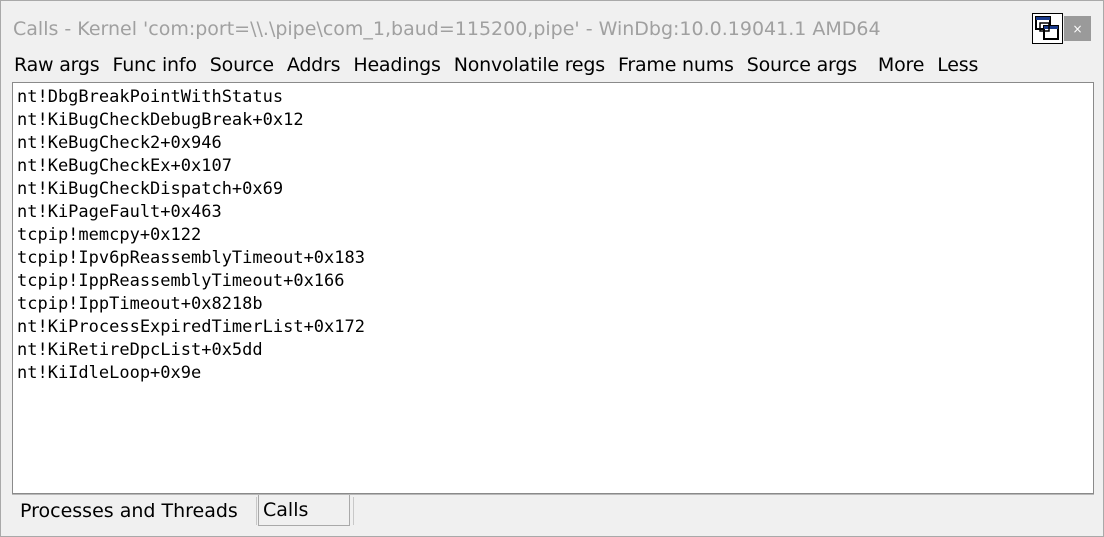  Describe the element at coordinates (397, 65) in the screenshot. I see `headings-button: Headings` at that location.